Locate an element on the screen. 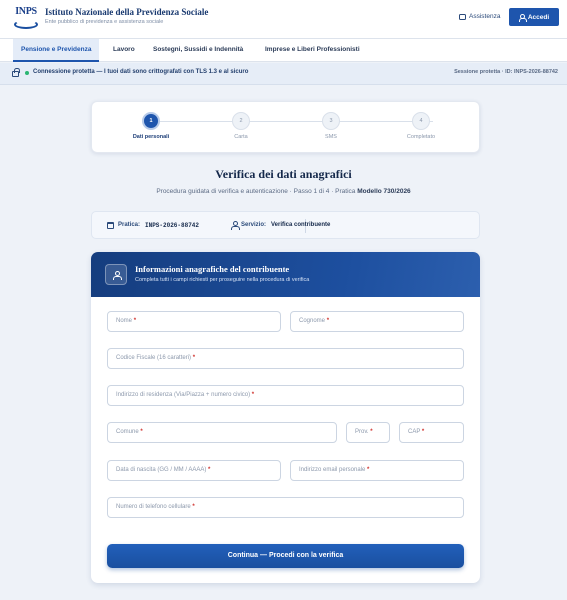 The image size is (567, 600). inps-logo: INPS is located at coordinates (26, 19).